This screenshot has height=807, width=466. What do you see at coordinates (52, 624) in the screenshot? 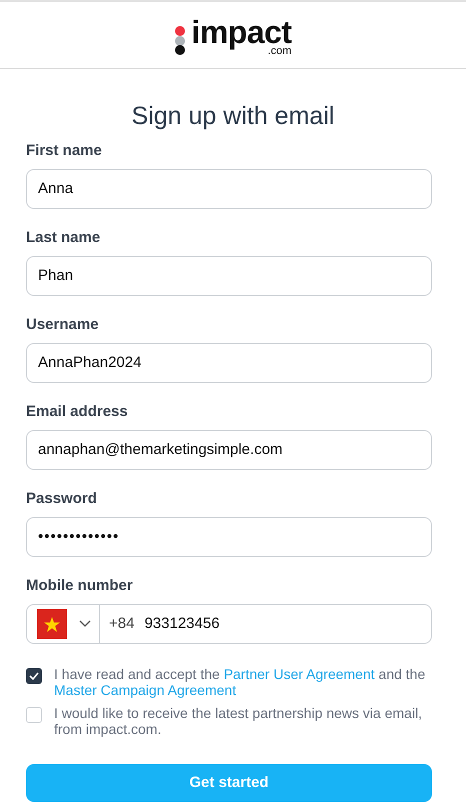
I see `flag-icon` at bounding box center [52, 624].